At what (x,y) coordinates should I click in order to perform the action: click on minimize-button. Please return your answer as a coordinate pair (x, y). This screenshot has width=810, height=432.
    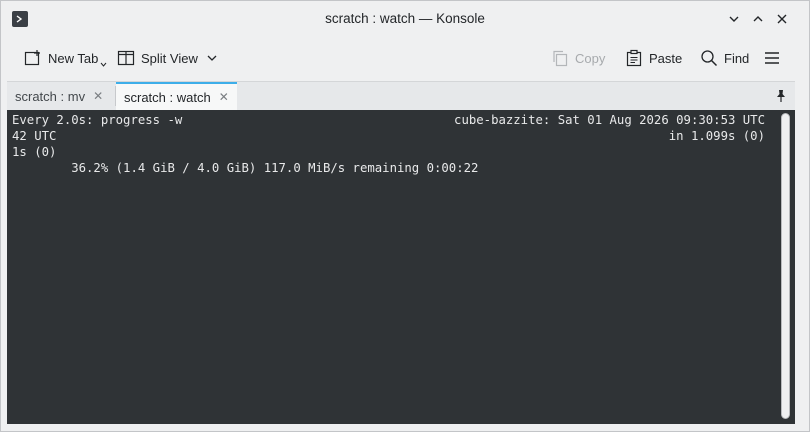
    Looking at the image, I should click on (734, 19).